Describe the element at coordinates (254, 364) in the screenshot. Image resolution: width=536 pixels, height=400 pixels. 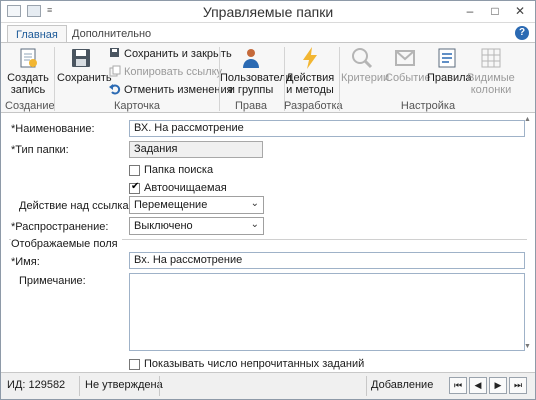
I see `show-unread-label: Показывать число непрочитанных заданий` at that location.